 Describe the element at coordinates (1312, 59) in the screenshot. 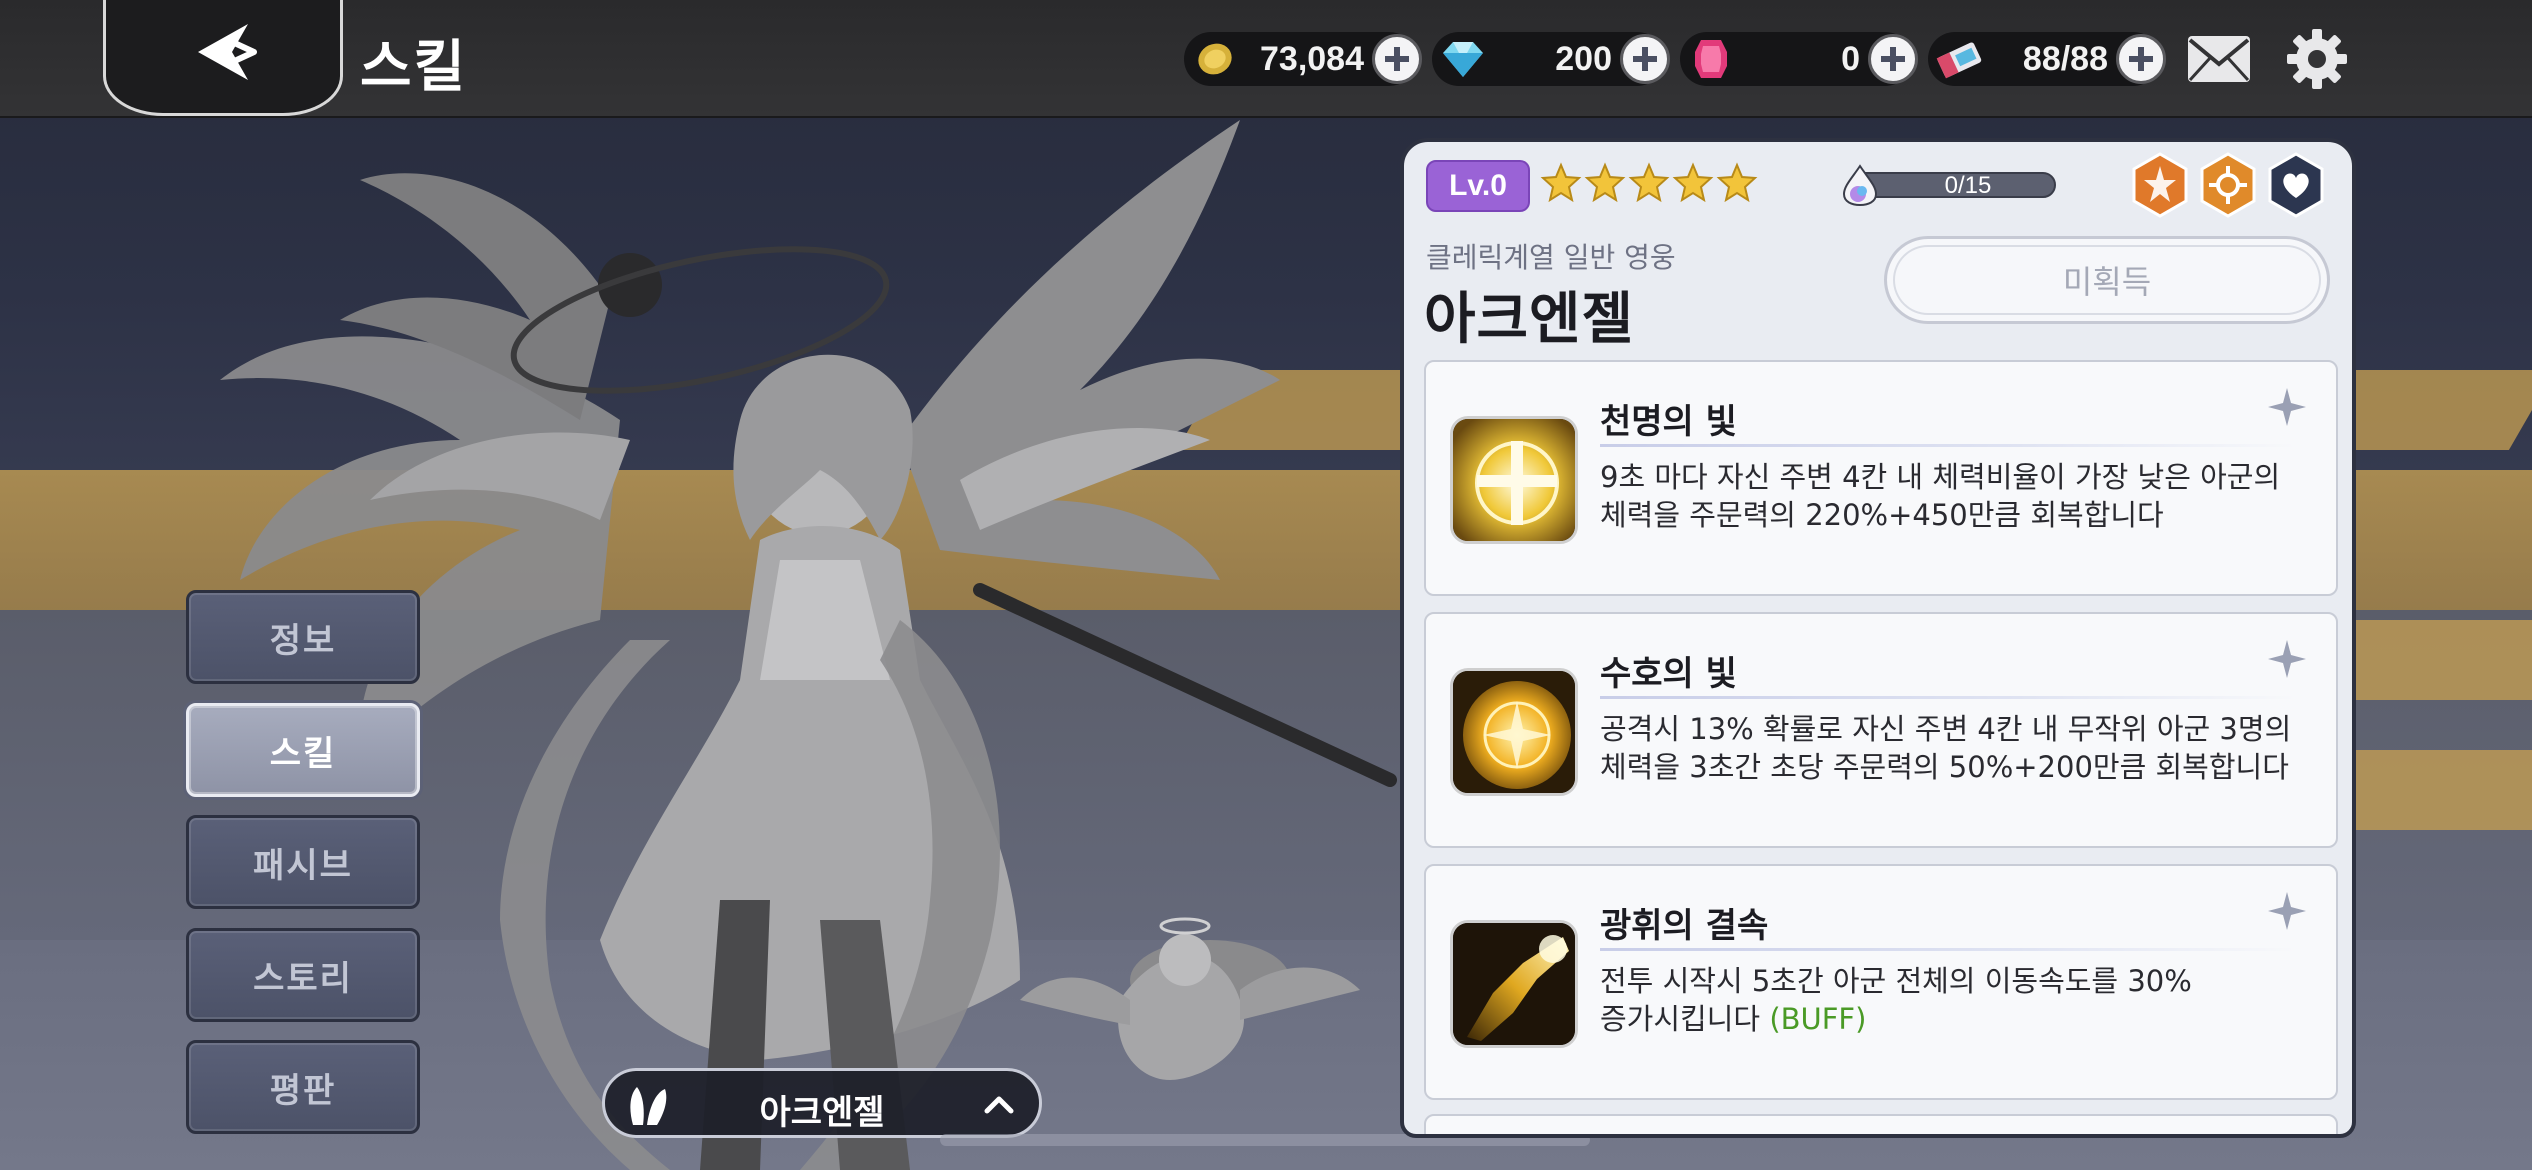

I see `gold-amount: 73,084` at that location.